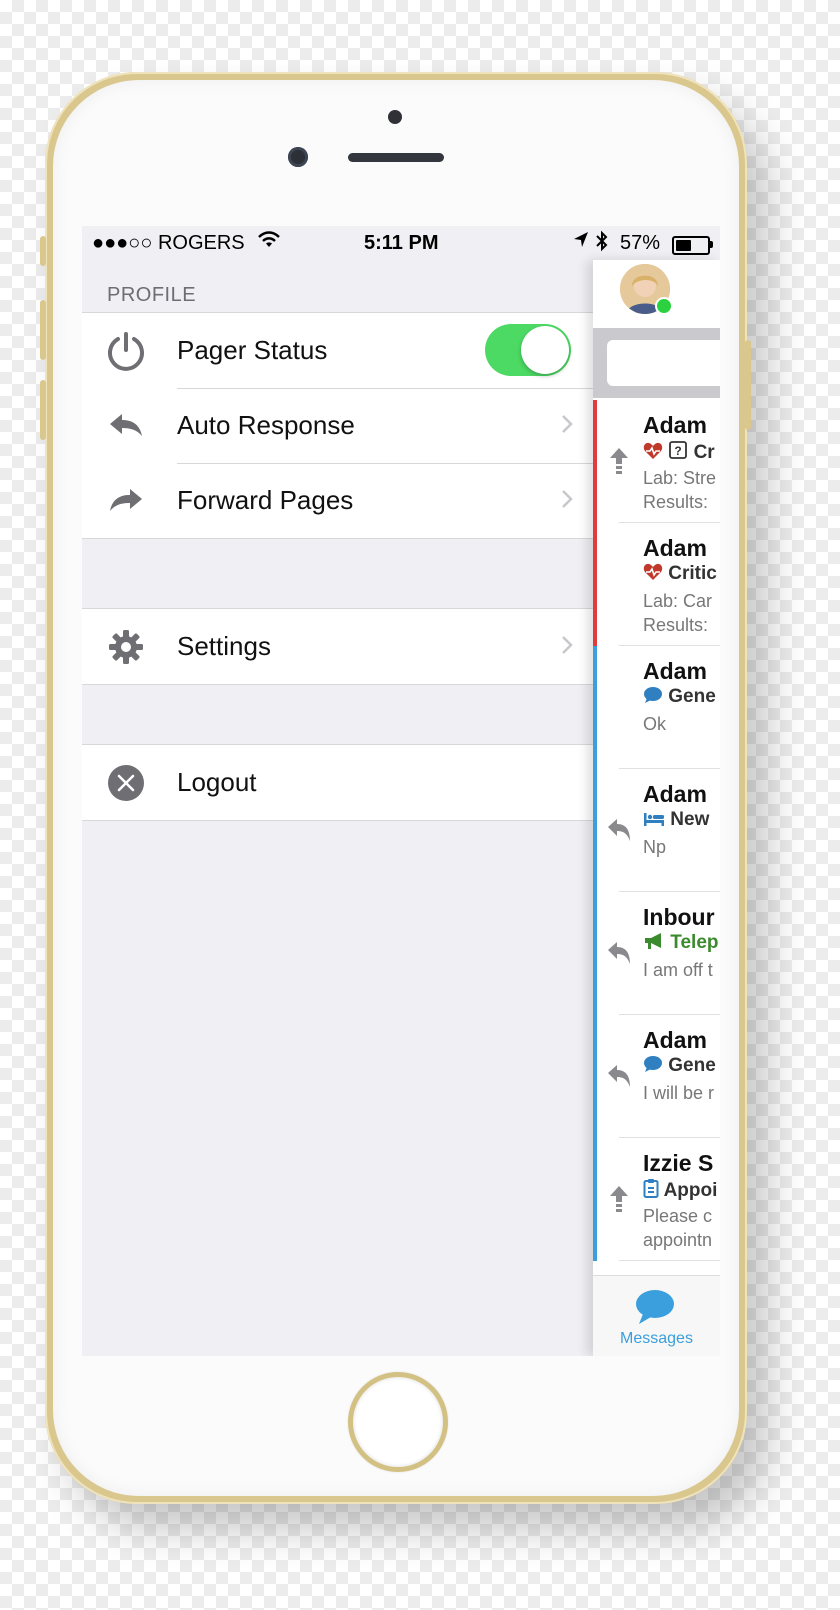 The width and height of the screenshot is (840, 1610). What do you see at coordinates (252, 350) in the screenshot?
I see `pager-status-label: Pager Status` at bounding box center [252, 350].